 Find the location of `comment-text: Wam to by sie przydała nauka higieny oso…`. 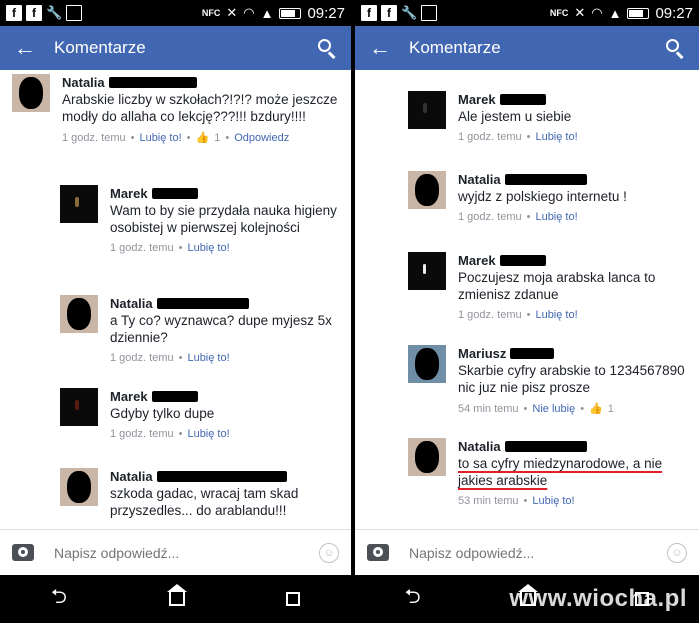

comment-text: Wam to by sie przydała nauka higieny oso… is located at coordinates (223, 219).